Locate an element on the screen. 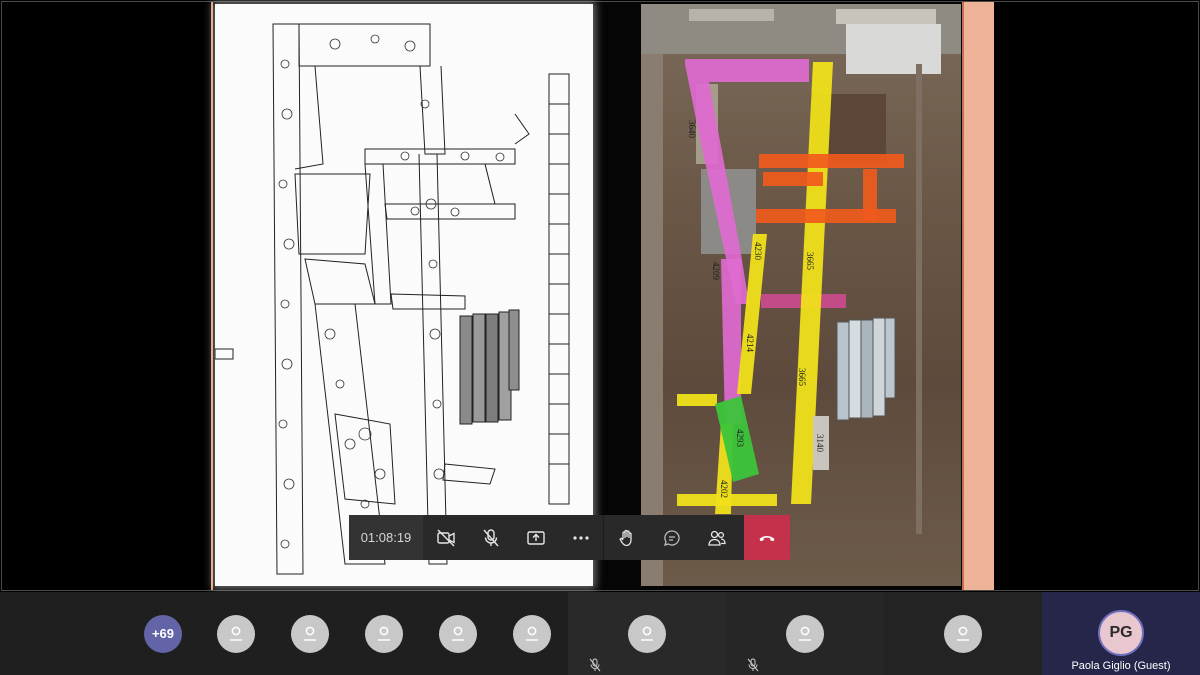 Image resolution: width=1200 pixels, height=675 pixels. unit-label: 3140 is located at coordinates (820, 443).